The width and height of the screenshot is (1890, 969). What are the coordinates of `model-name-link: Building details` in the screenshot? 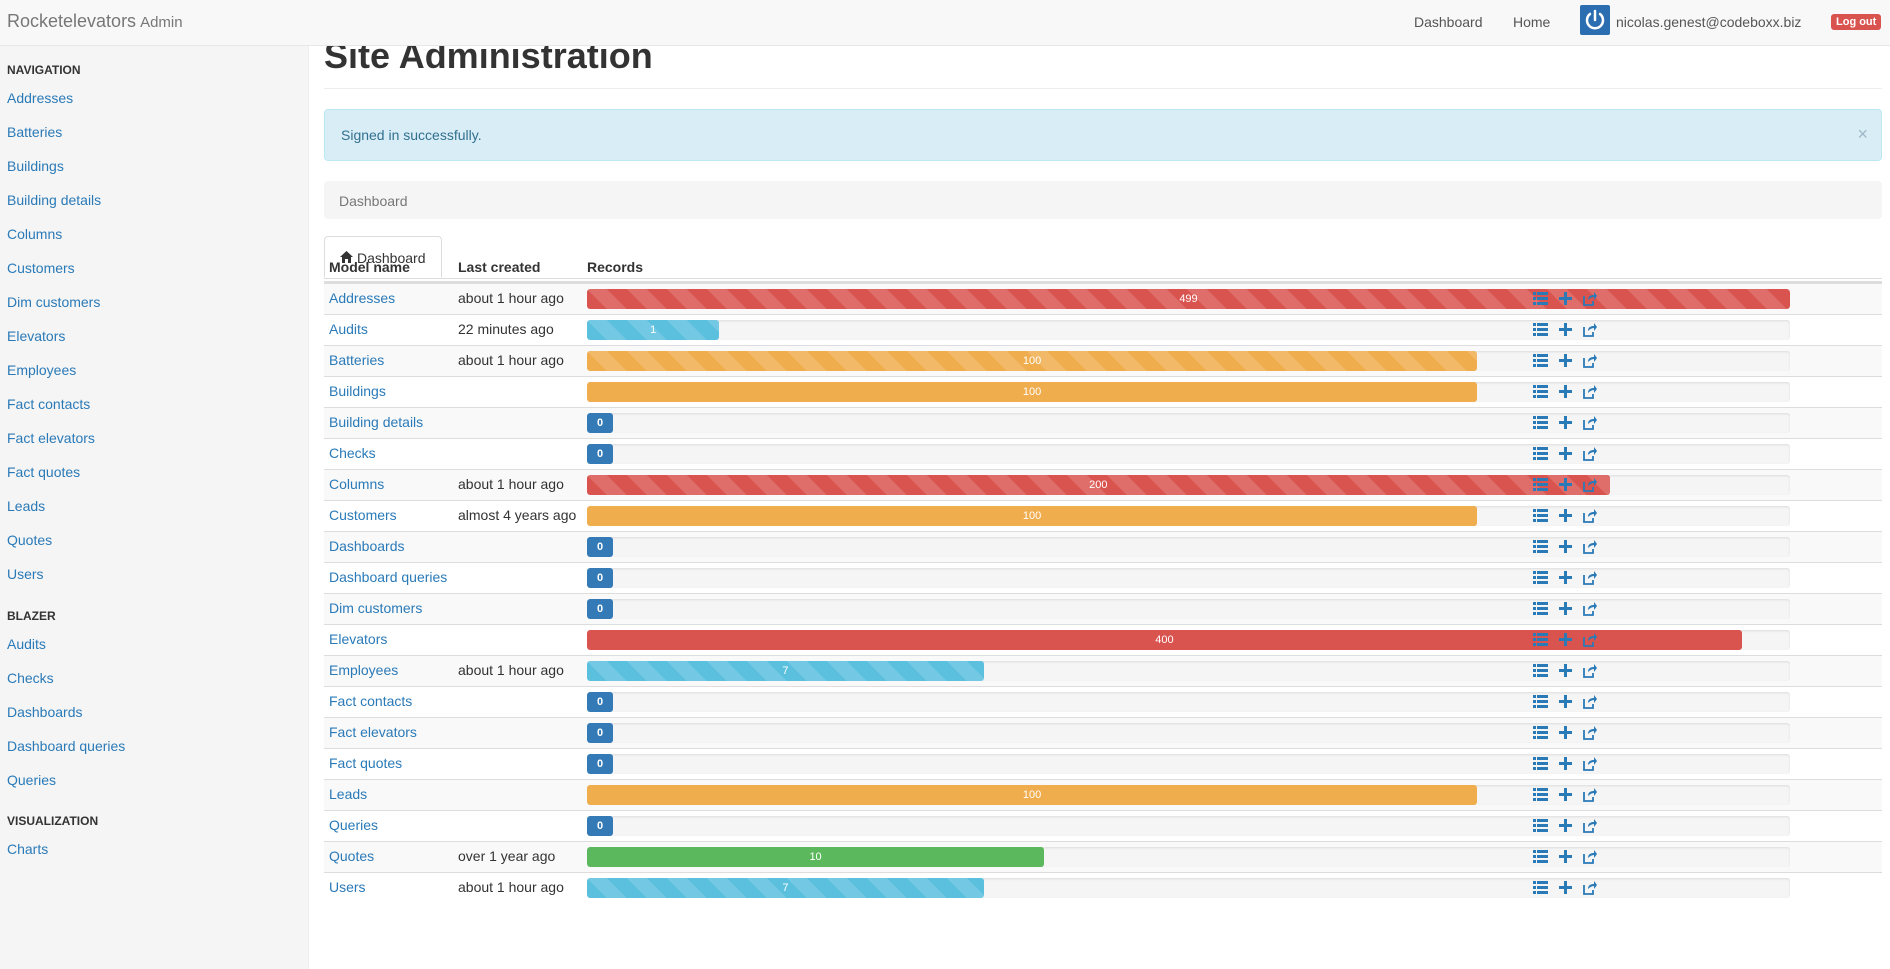 It's located at (376, 422).